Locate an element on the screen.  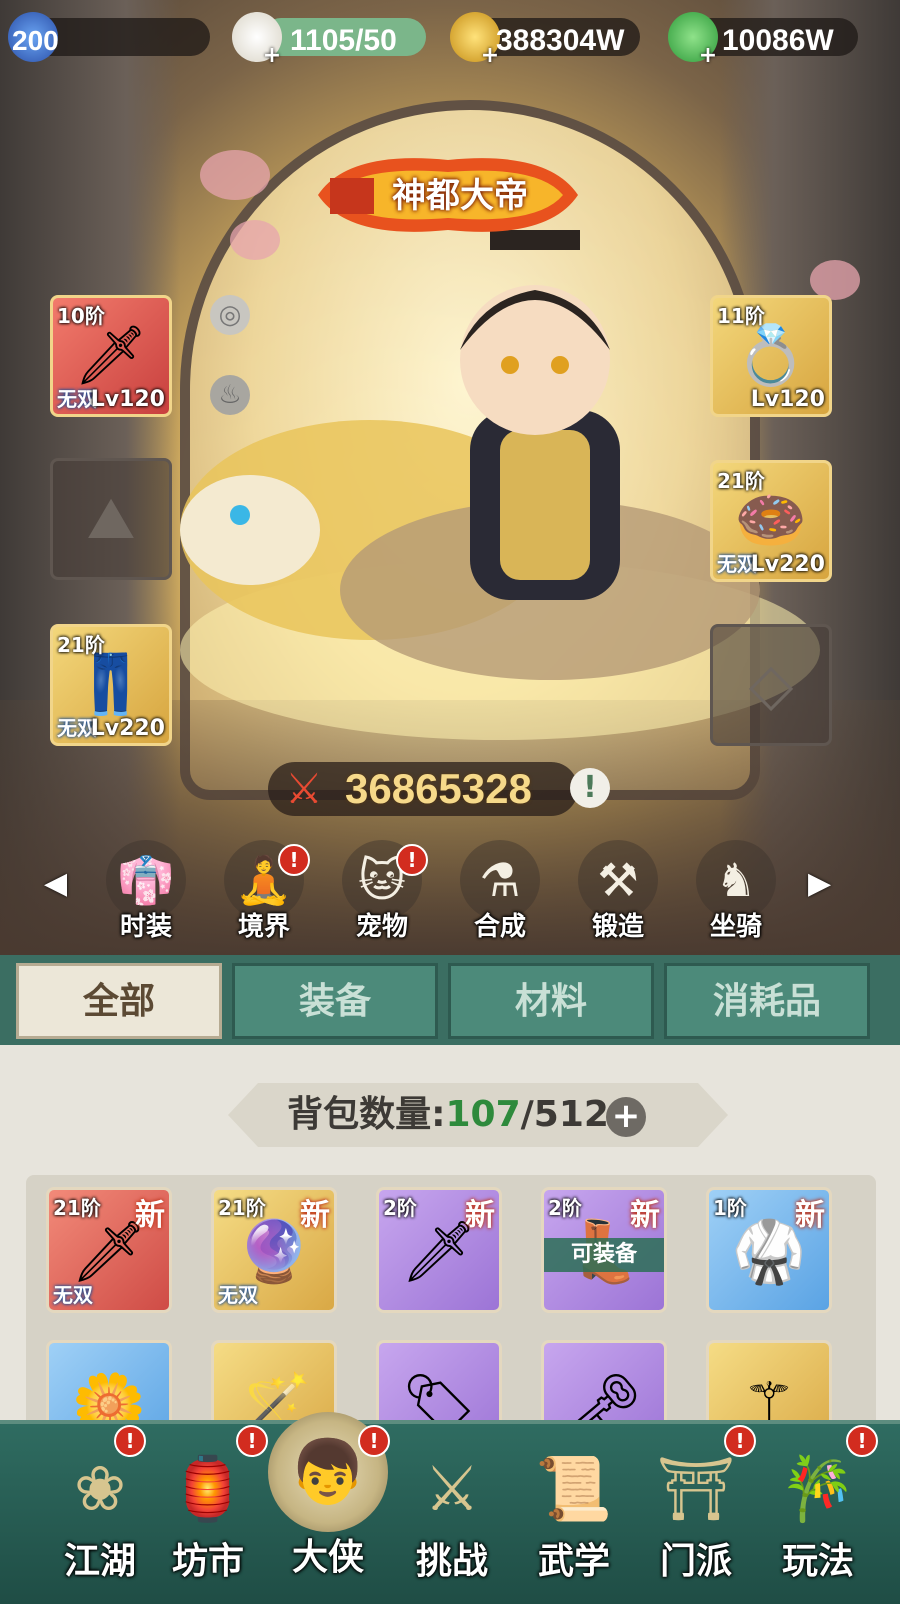
slot-tier: 11阶 is located at coordinates (741, 316).